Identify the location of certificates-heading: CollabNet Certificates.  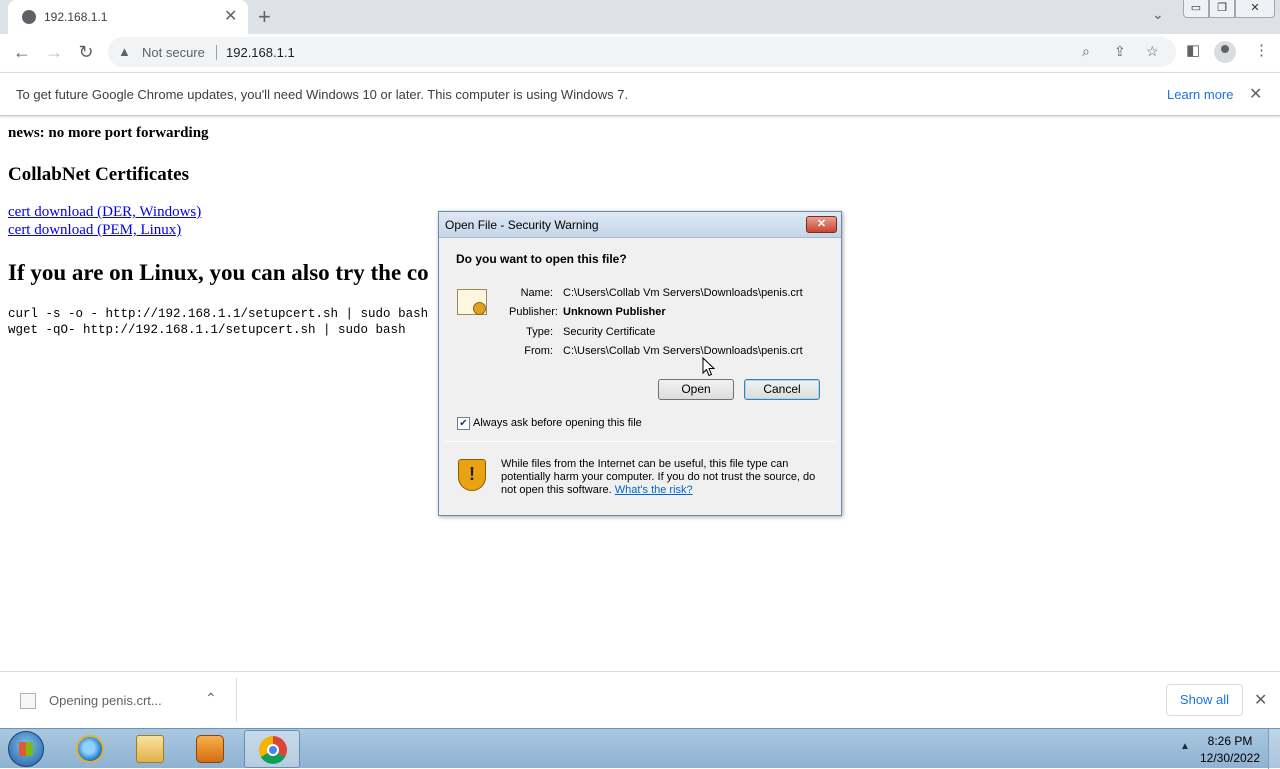
(98, 174).